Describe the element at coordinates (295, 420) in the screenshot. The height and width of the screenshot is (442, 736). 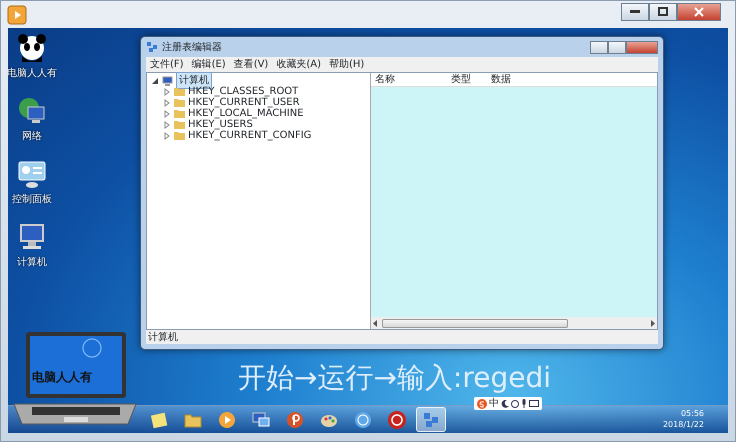
I see `app-icon` at that location.